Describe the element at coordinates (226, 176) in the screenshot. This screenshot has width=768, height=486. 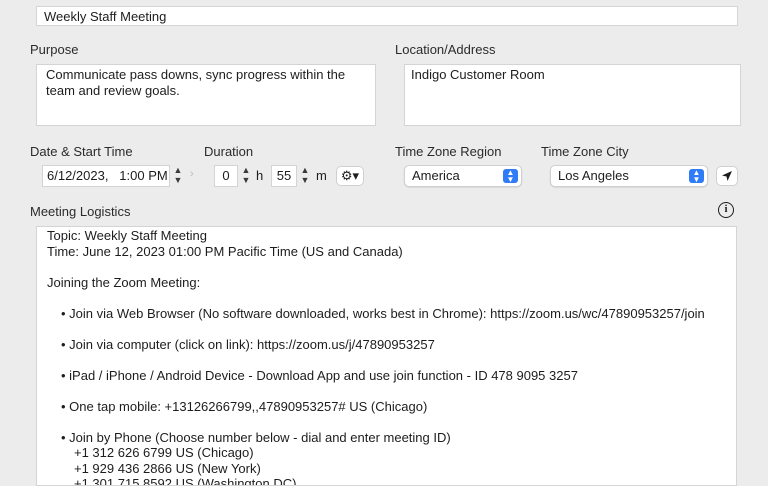
I see `duration-hours-field: 0` at that location.